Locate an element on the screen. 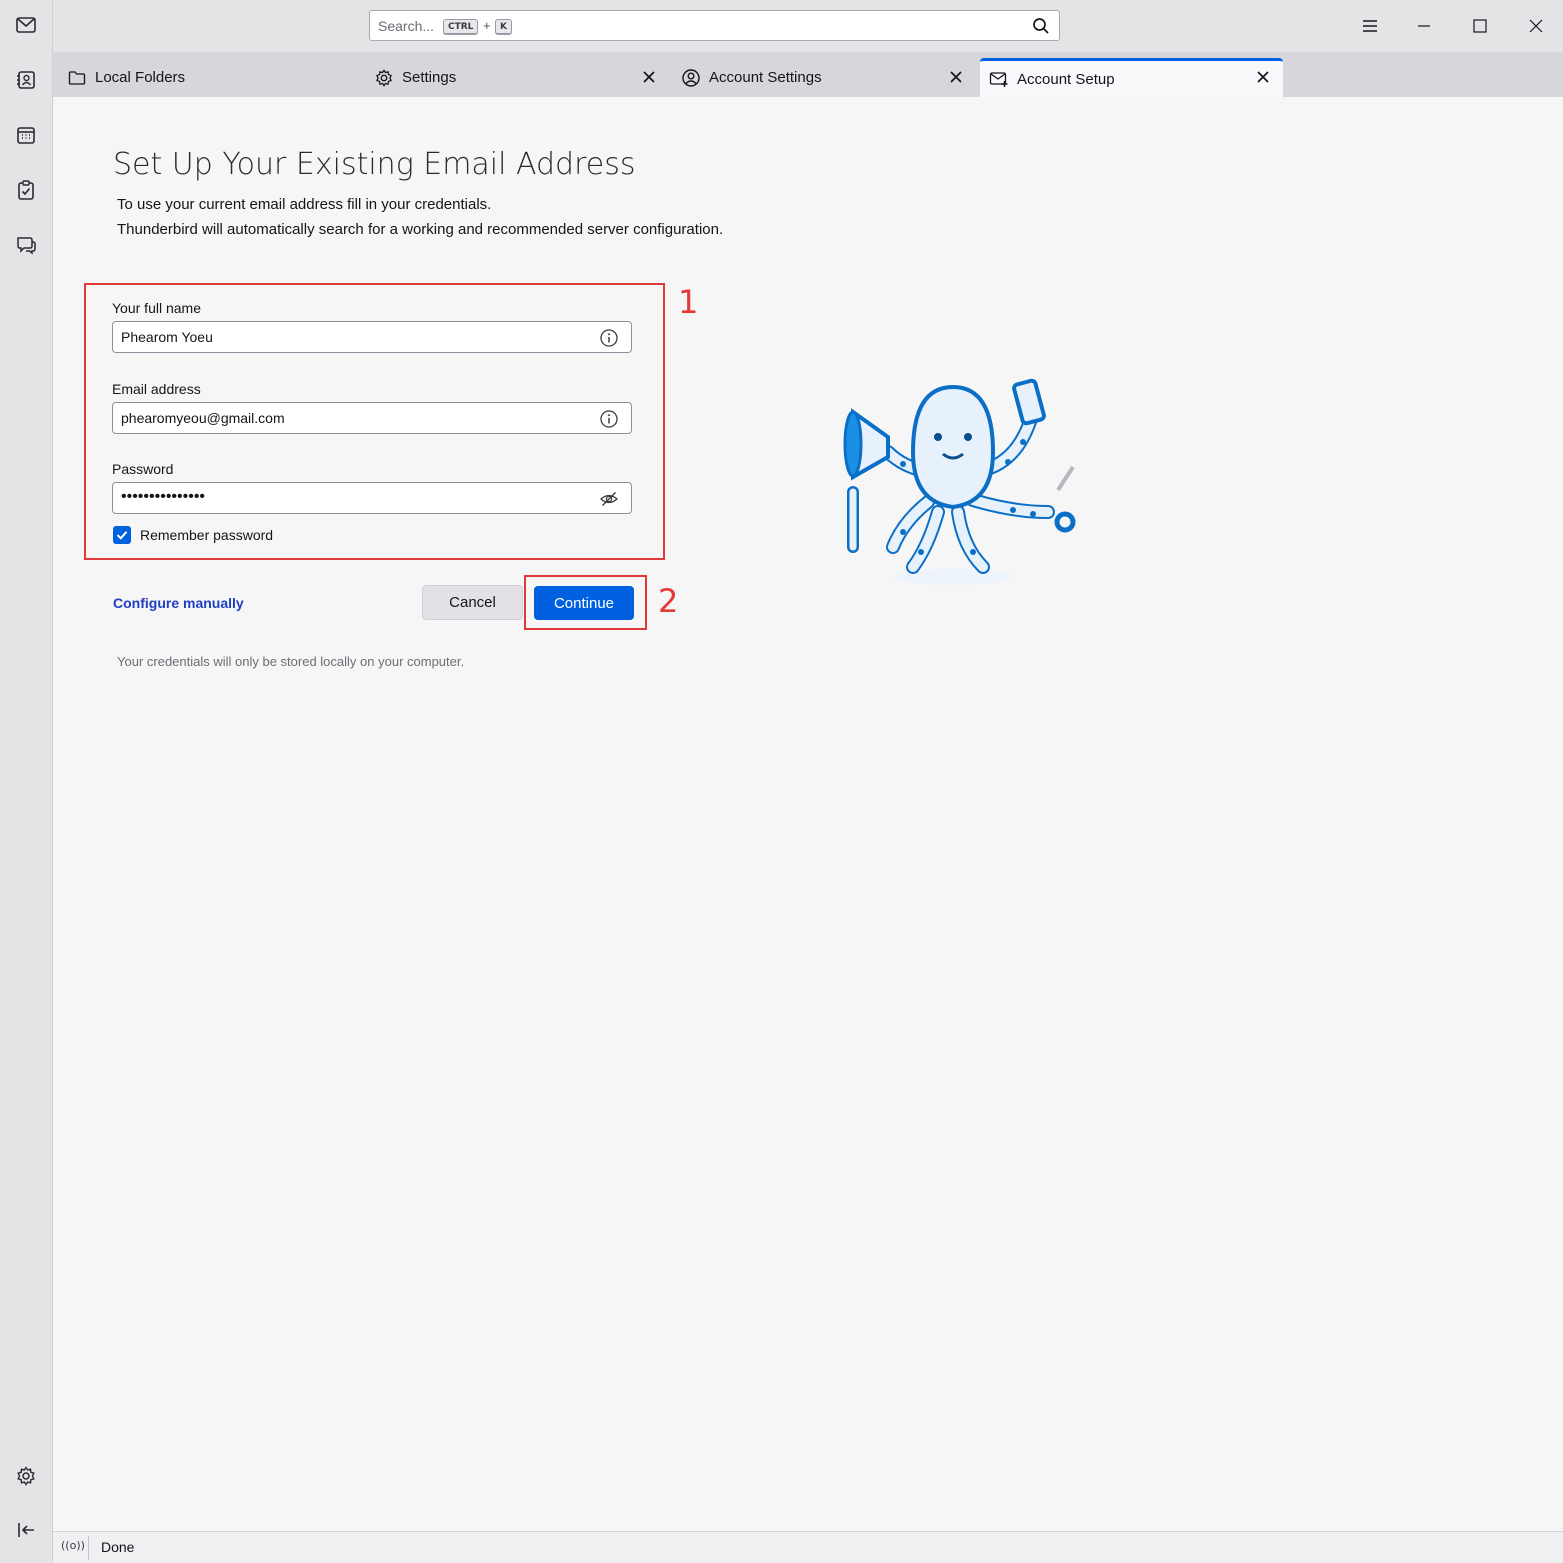 Image resolution: width=1563 pixels, height=1563 pixels. title-bar: Search... CTRL + K is located at coordinates (808, 26).